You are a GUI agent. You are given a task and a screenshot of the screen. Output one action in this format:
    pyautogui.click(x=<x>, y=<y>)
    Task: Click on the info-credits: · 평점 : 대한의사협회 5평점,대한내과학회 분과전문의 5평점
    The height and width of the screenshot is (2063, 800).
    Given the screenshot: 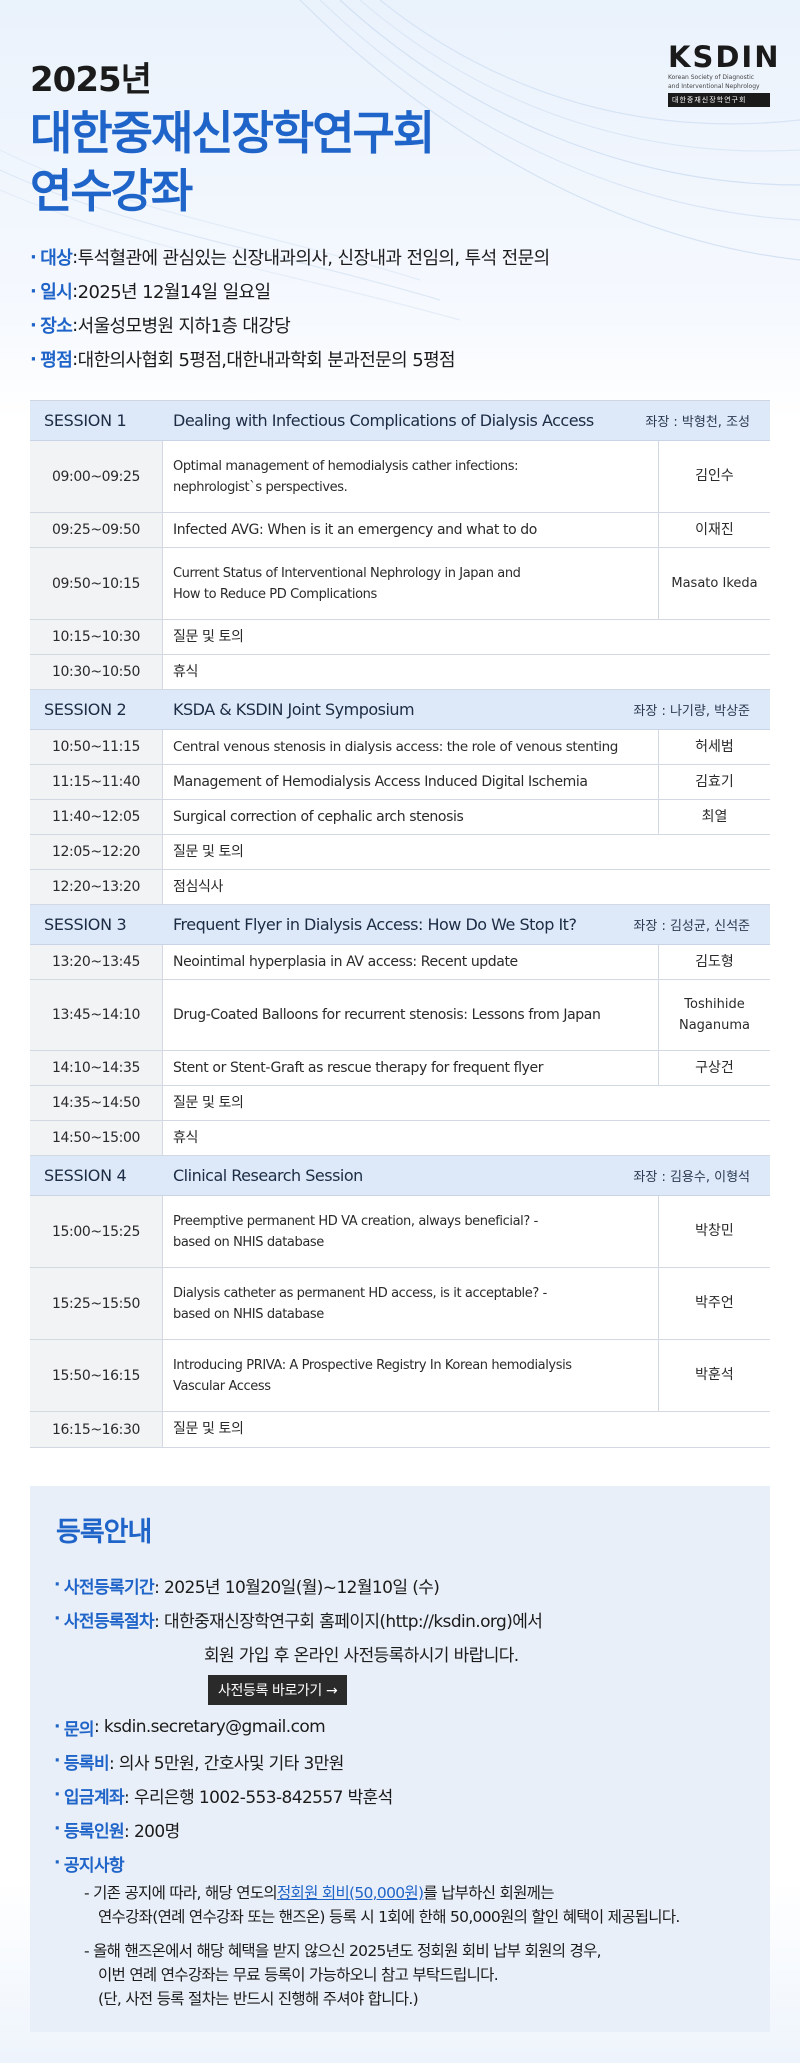 What is the action you would take?
    pyautogui.click(x=415, y=359)
    